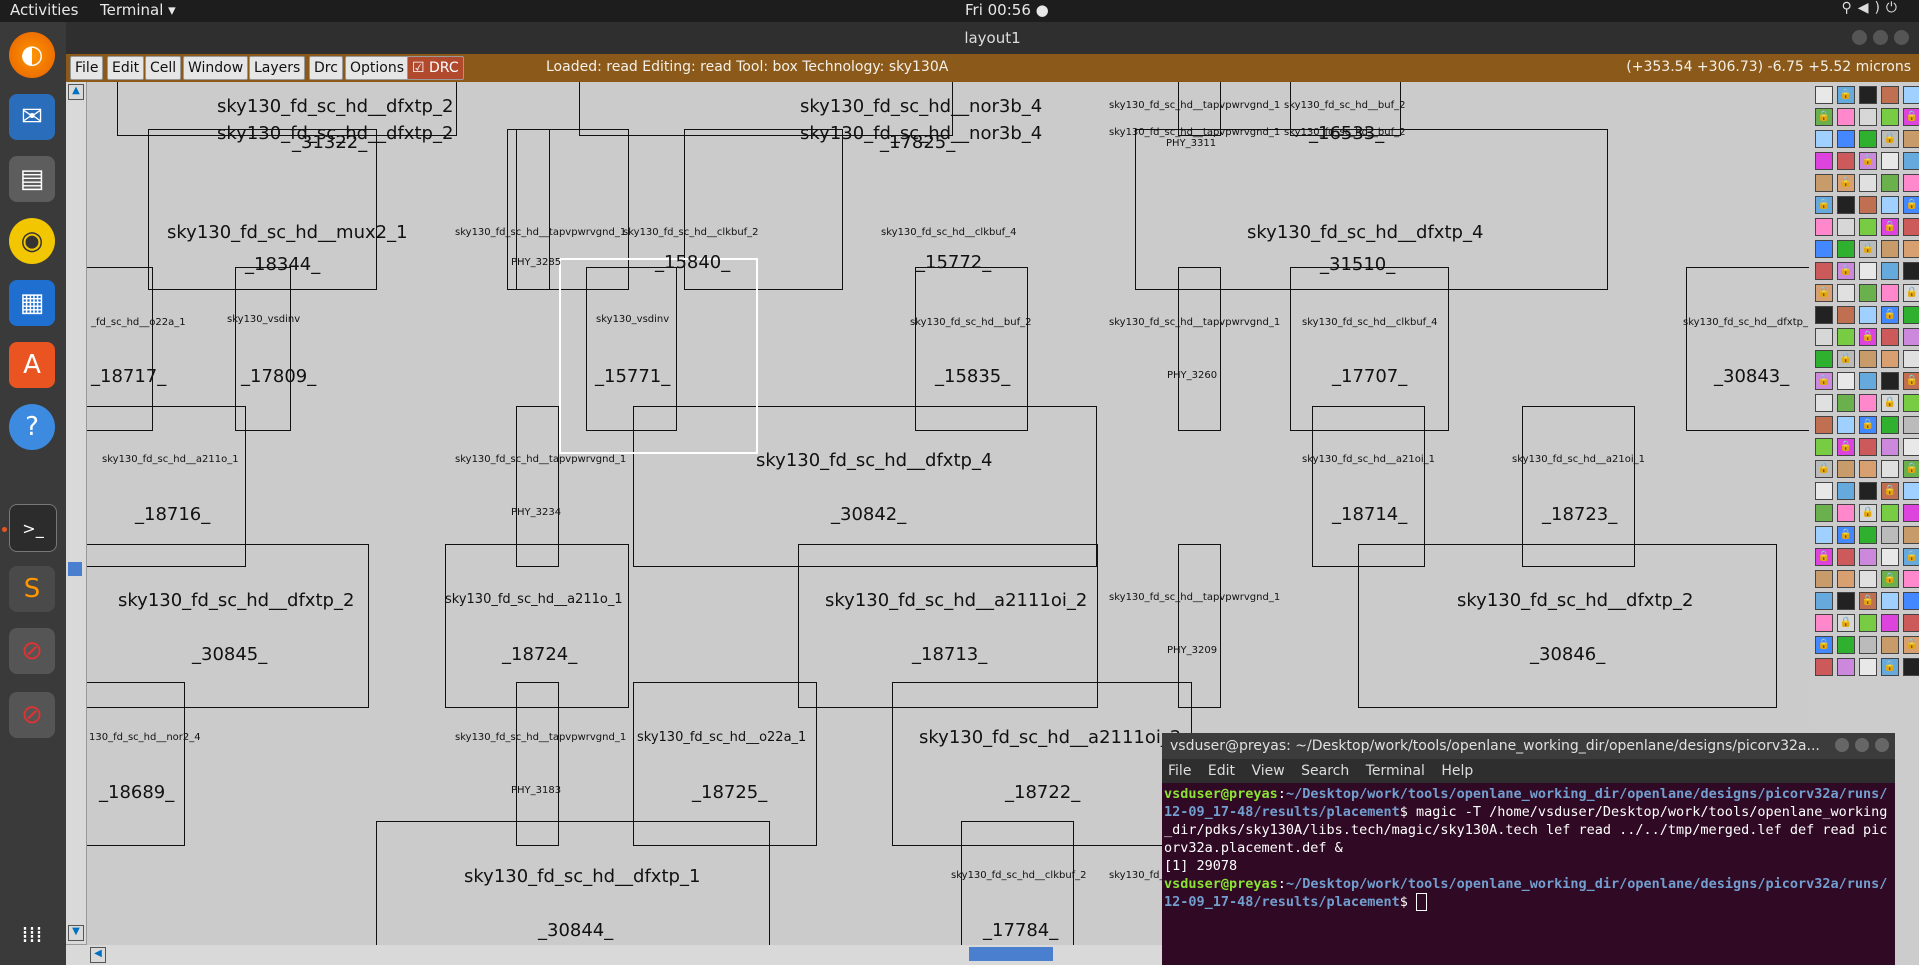 The height and width of the screenshot is (965, 1919). What do you see at coordinates (1395, 771) in the screenshot?
I see `terminal-menu-terminal: Terminal` at bounding box center [1395, 771].